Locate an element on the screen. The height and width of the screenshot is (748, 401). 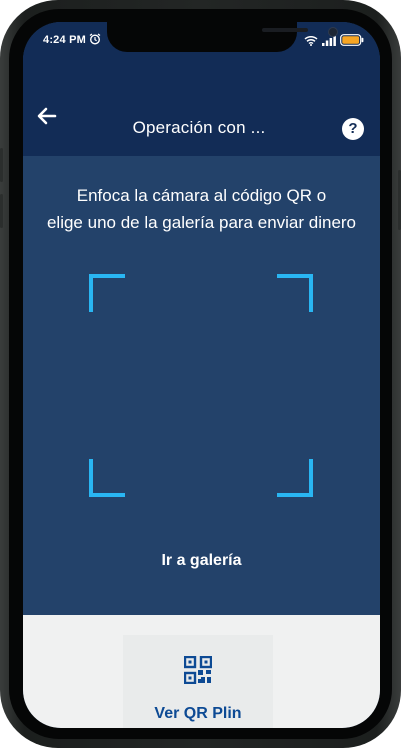
view-qr-plin-button: Ver QR Plin is located at coordinates (198, 681).